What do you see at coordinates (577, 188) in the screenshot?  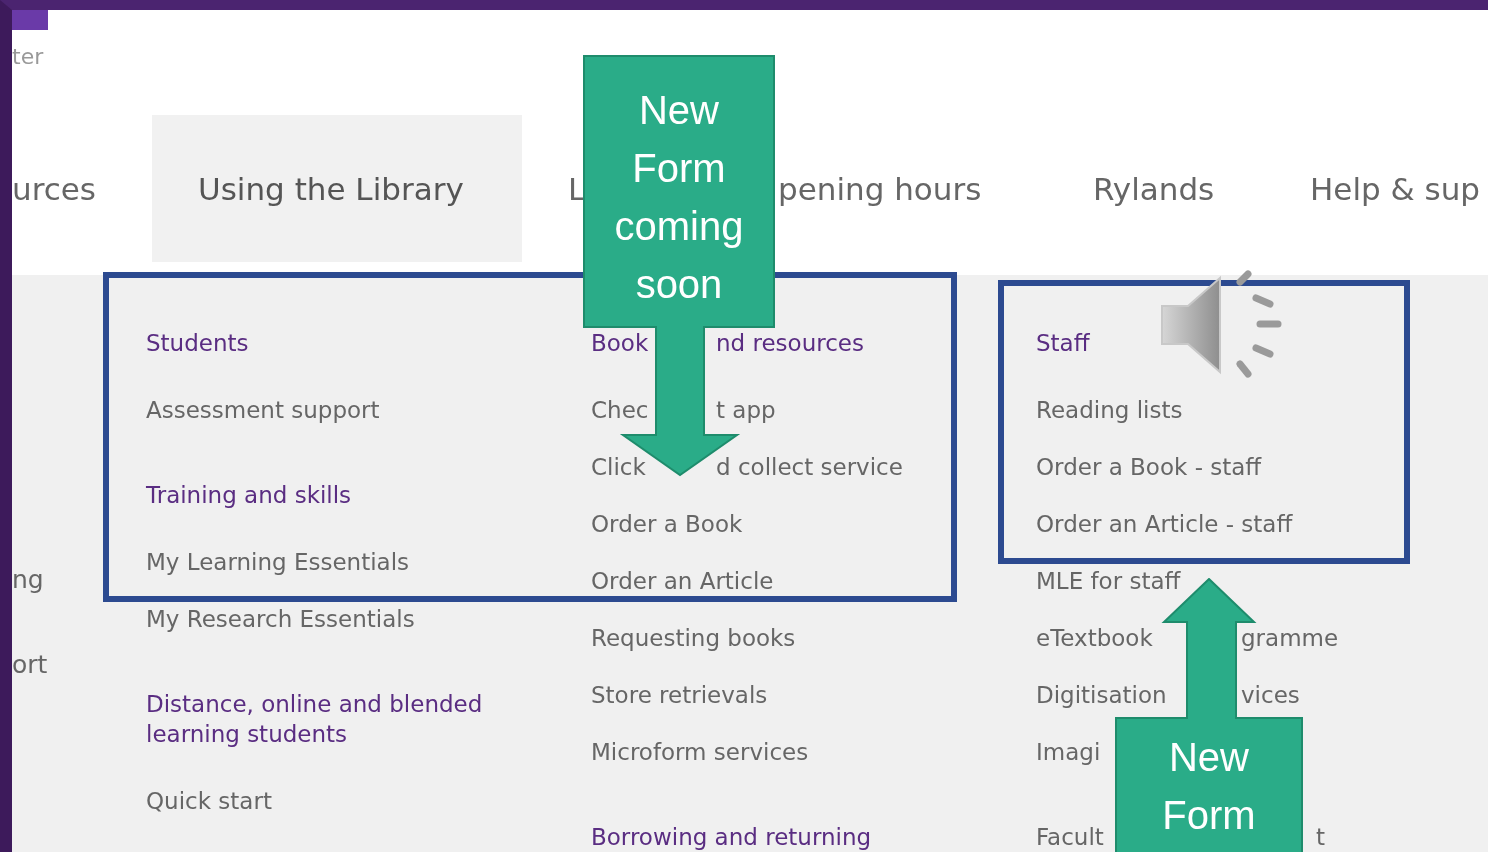 I see `nav-tab: L` at bounding box center [577, 188].